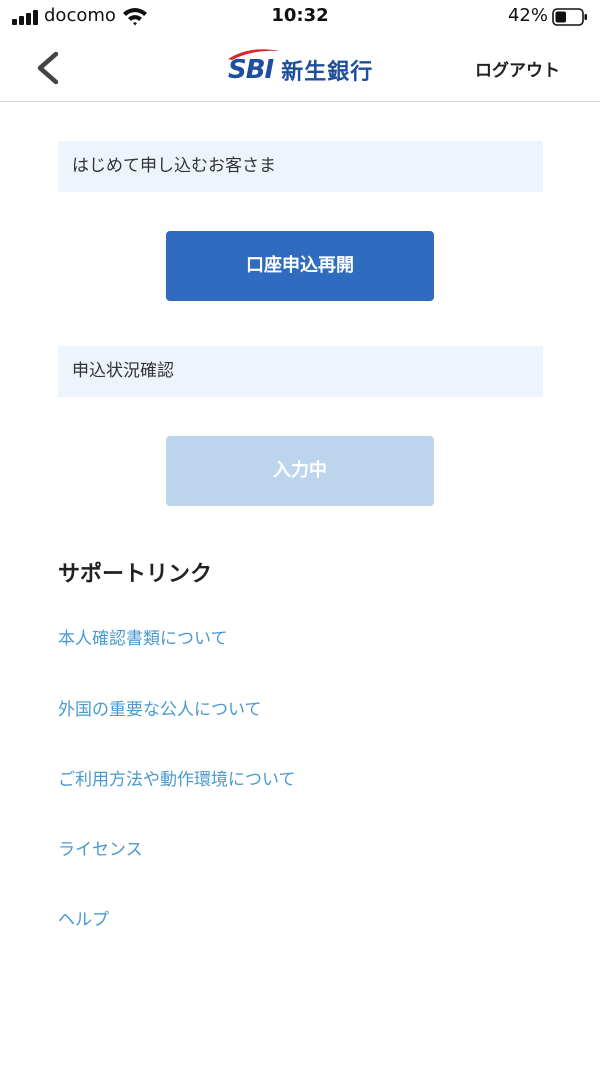 This screenshot has width=600, height=1067. I want to click on logo-mark: SBI, so click(254, 67).